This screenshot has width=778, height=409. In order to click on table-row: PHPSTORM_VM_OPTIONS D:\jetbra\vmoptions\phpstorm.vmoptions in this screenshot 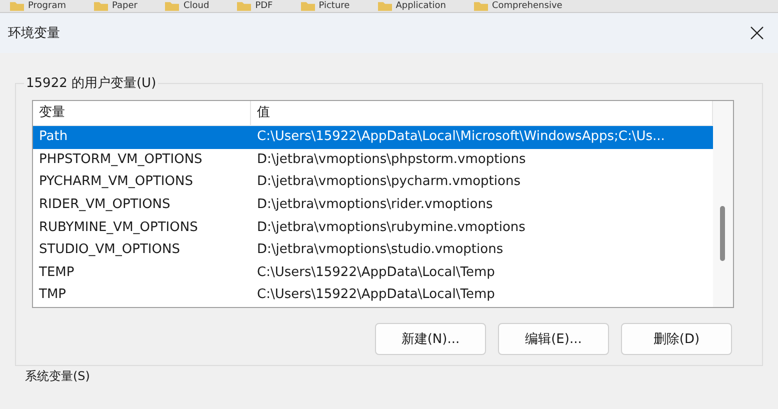, I will do `click(373, 160)`.